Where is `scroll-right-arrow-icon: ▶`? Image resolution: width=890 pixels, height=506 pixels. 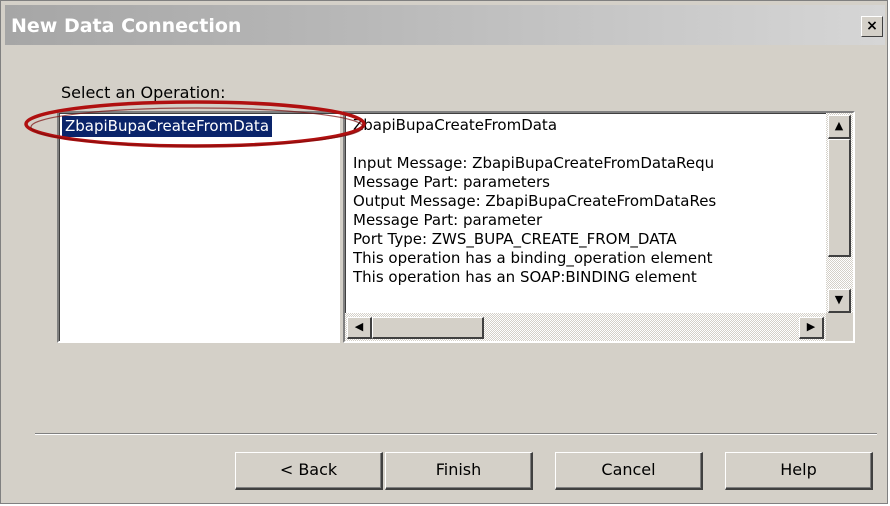 scroll-right-arrow-icon: ▶ is located at coordinates (811, 328).